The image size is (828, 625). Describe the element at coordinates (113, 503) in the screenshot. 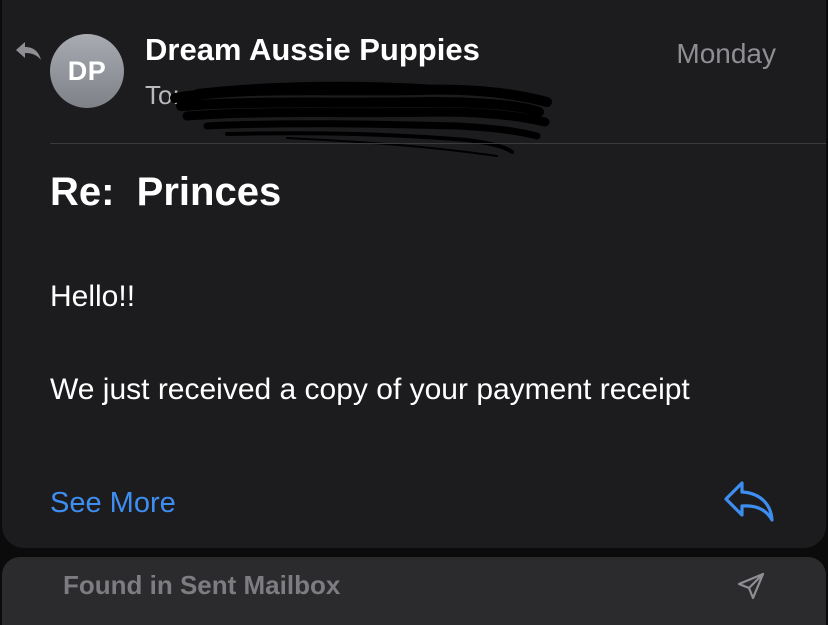

I see `see-more-link: See More` at that location.